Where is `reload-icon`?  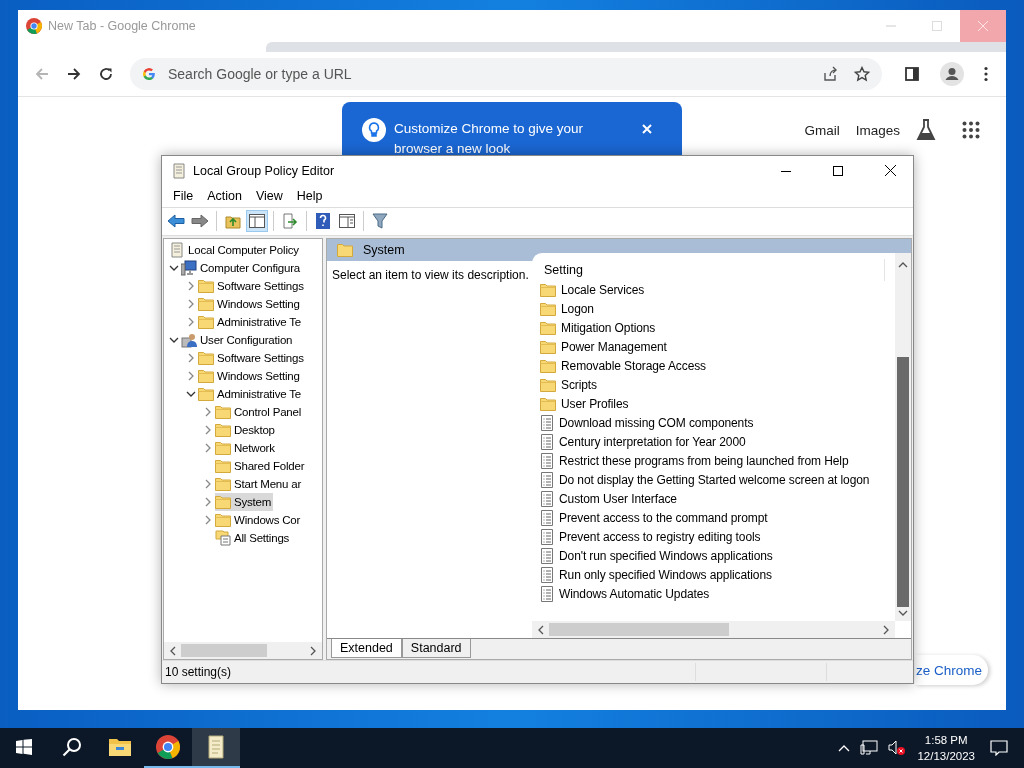 reload-icon is located at coordinates (106, 74).